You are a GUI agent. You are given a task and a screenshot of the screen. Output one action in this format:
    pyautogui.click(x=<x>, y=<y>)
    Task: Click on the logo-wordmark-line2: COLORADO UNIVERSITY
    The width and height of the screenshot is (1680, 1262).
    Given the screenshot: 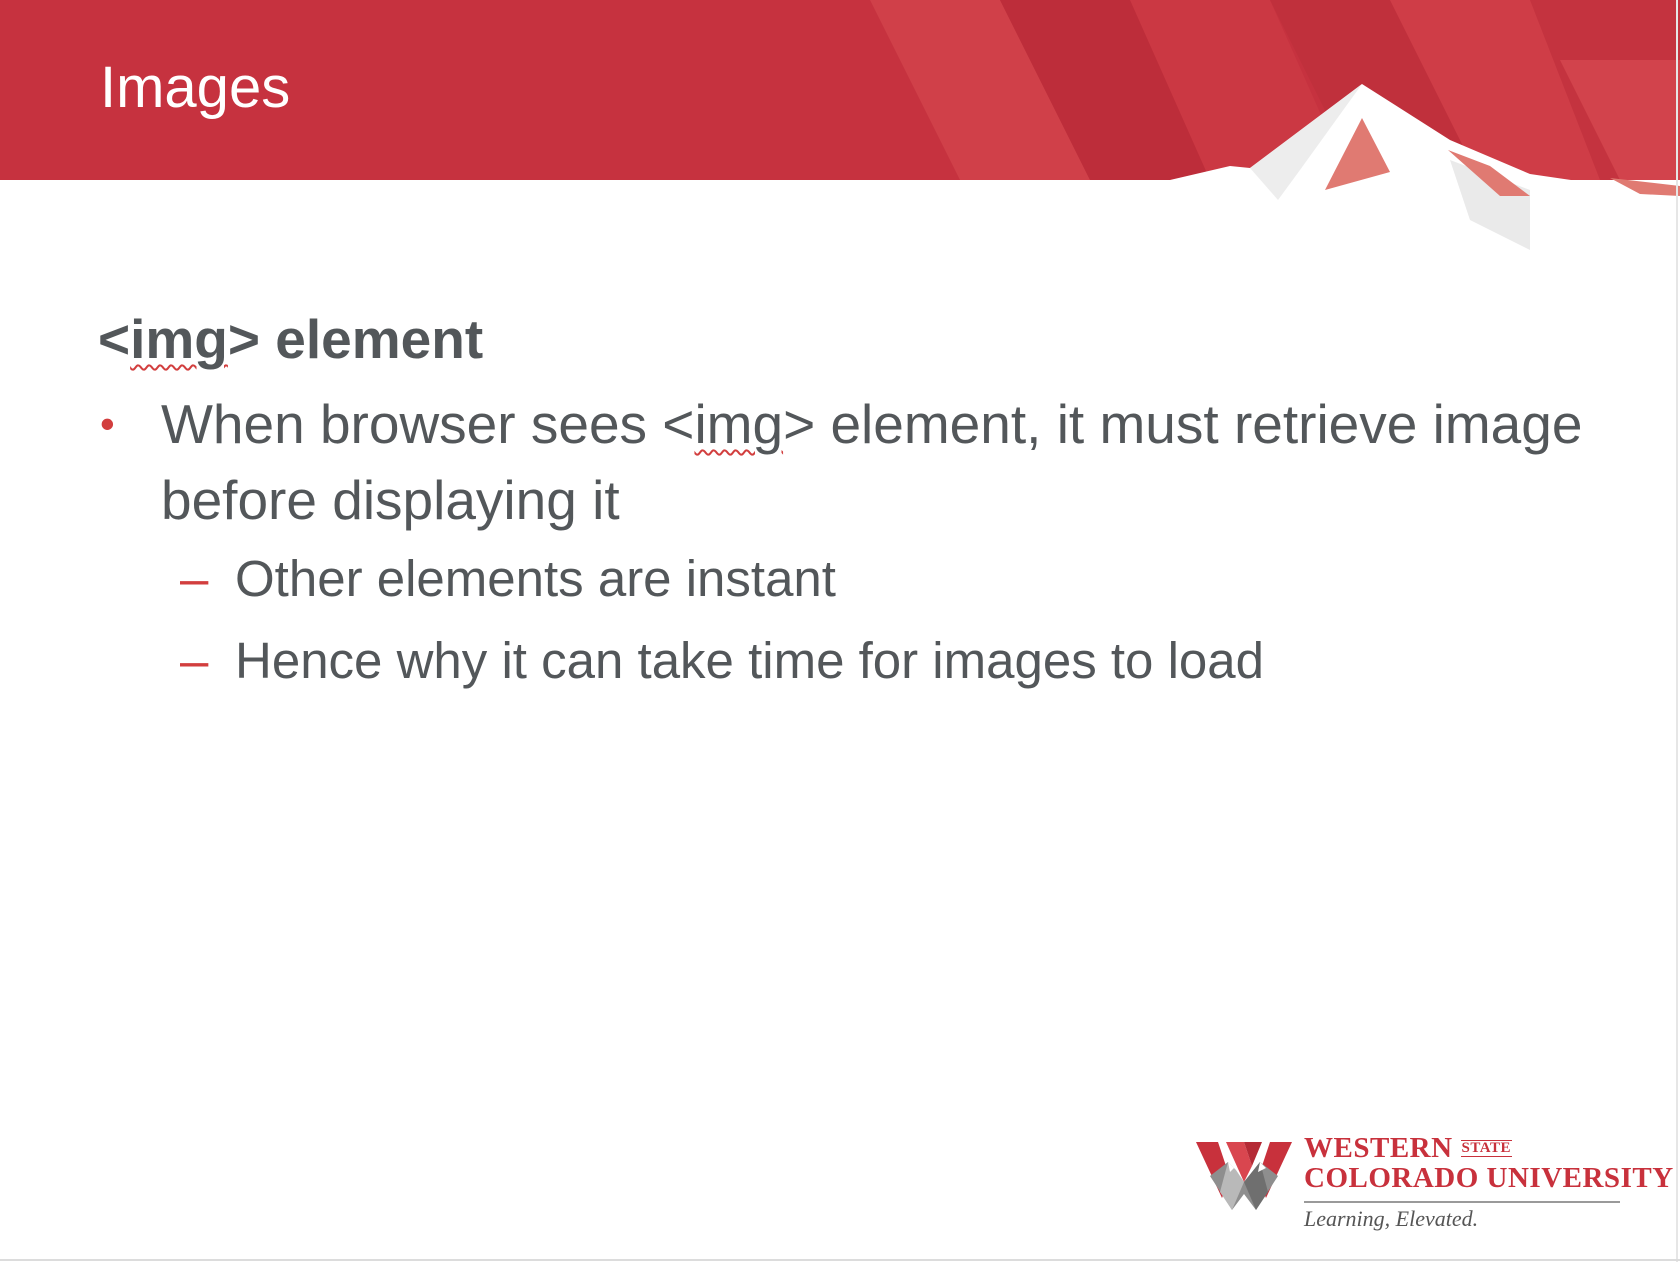 What is the action you would take?
    pyautogui.click(x=1489, y=1178)
    